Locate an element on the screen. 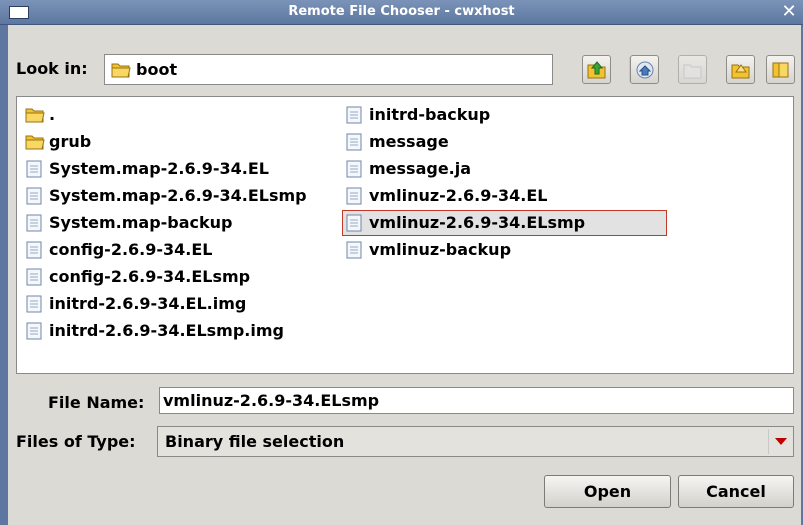 The image size is (803, 525). new-folder-icon is located at coordinates (692, 71).